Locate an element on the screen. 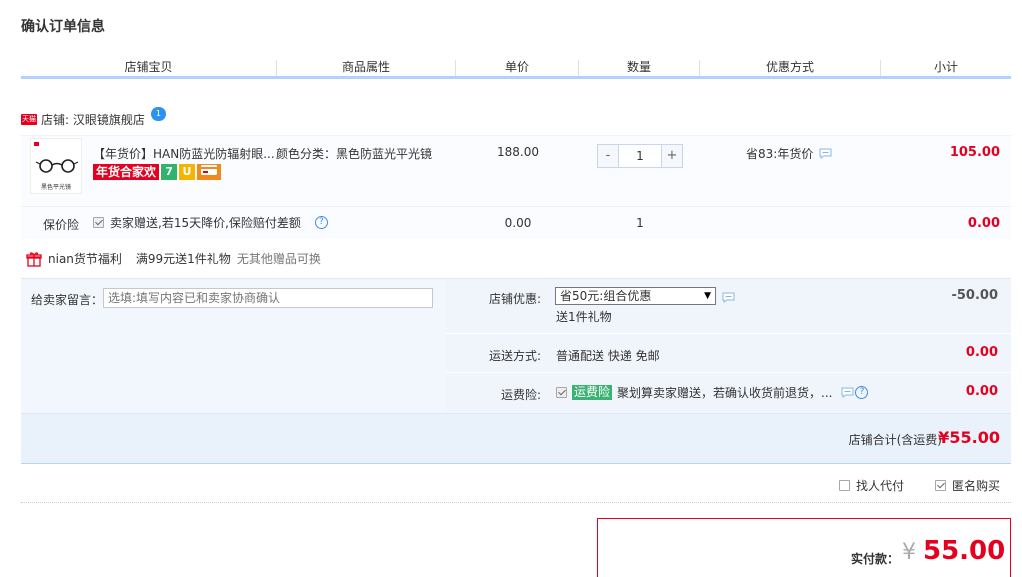 This screenshot has height=577, width=1022. item-subtotal: 105.00 is located at coordinates (974, 152).